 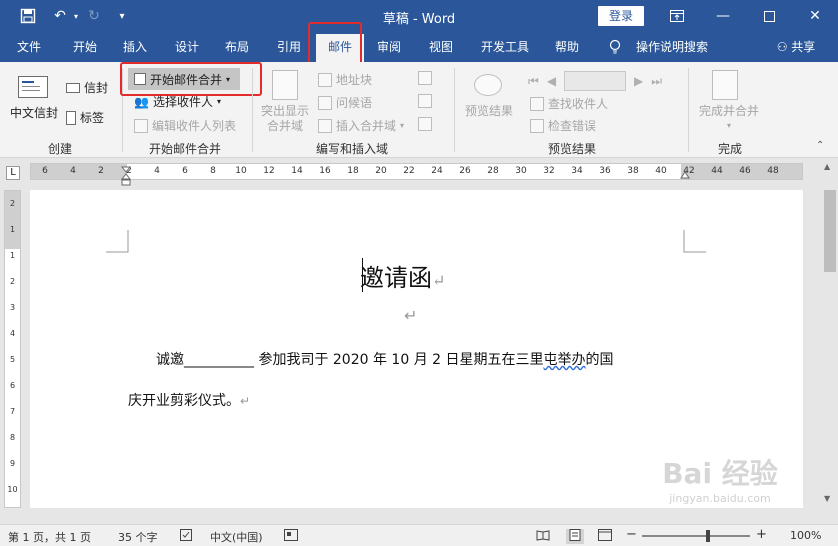 I want to click on next-record-icon: ▶, so click(x=638, y=81).